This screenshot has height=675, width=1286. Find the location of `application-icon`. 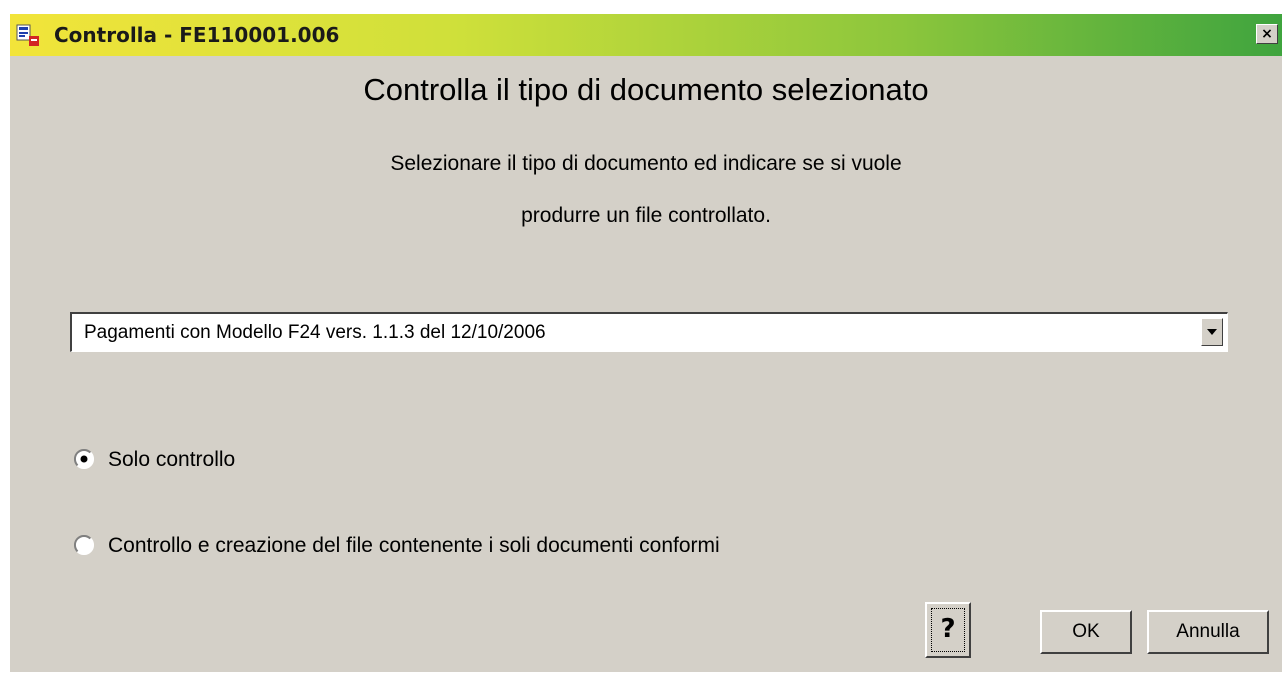

application-icon is located at coordinates (27, 35).